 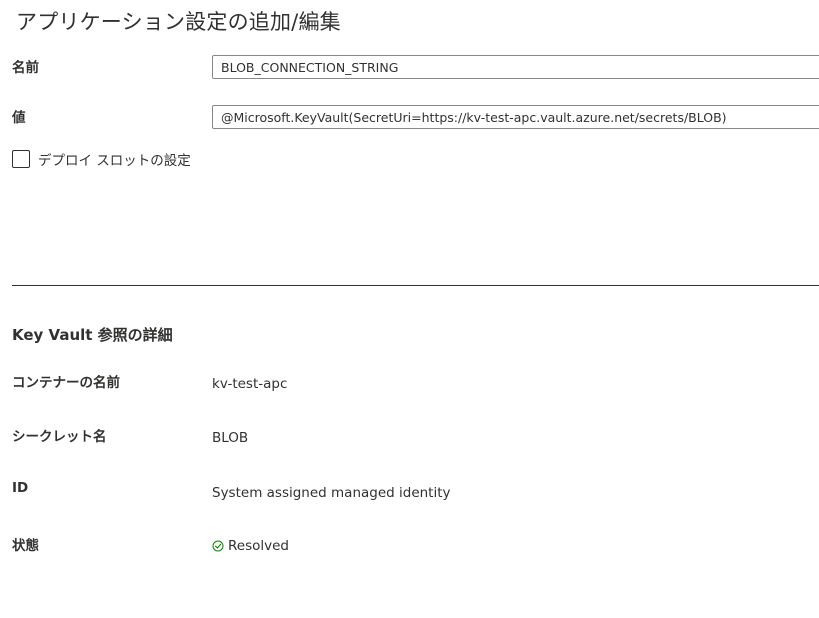 What do you see at coordinates (250, 384) in the screenshot?
I see `container-name-value: kv-test-apc` at bounding box center [250, 384].